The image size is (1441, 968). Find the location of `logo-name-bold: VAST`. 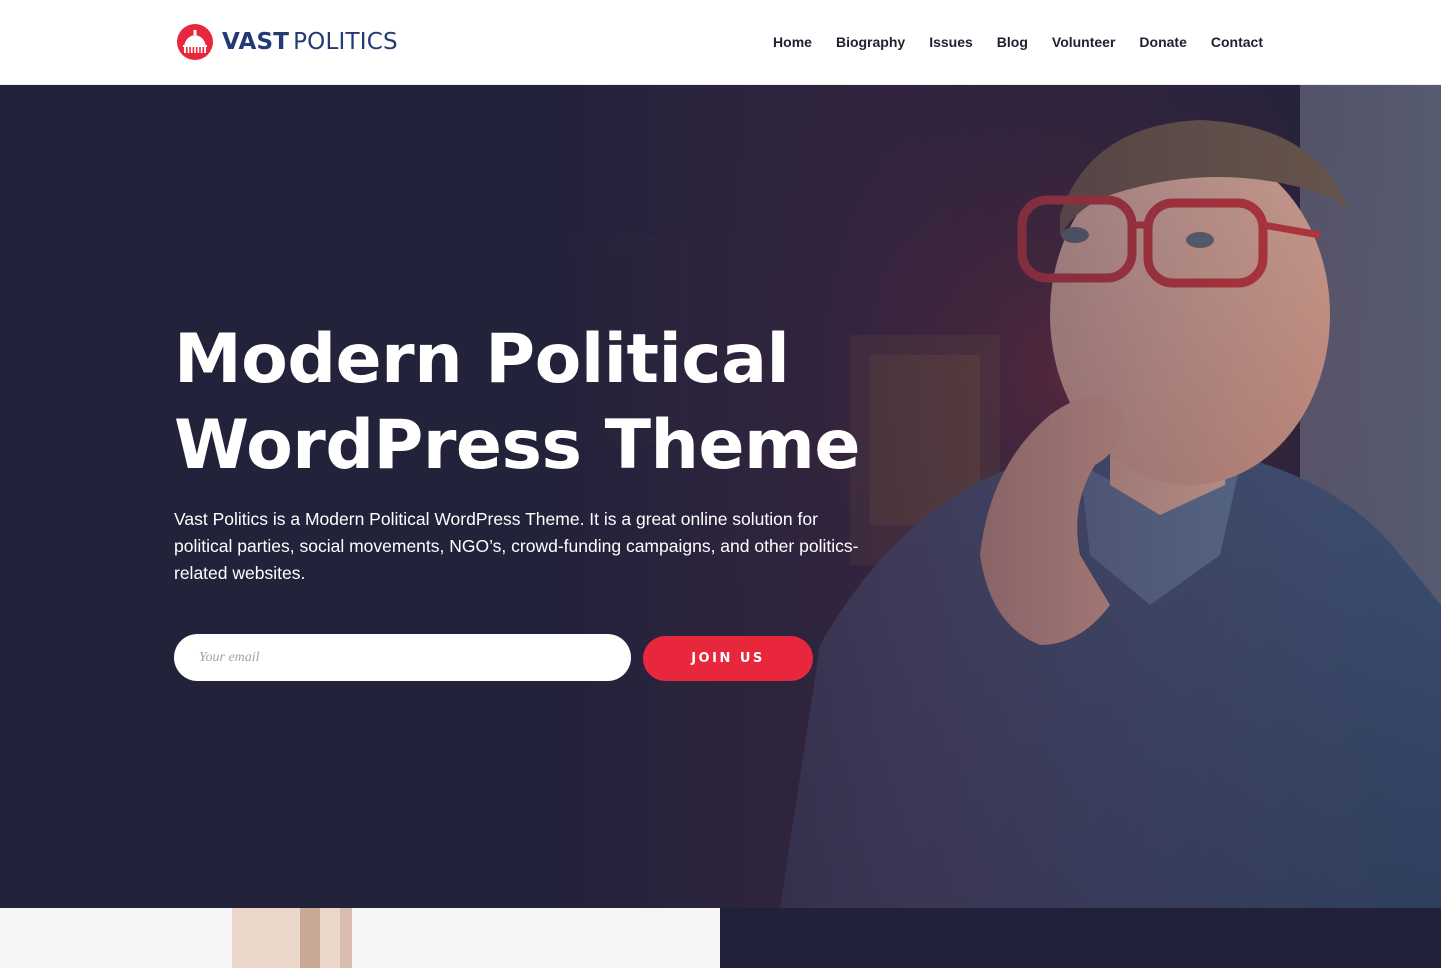

logo-name-bold: VAST is located at coordinates (256, 42).